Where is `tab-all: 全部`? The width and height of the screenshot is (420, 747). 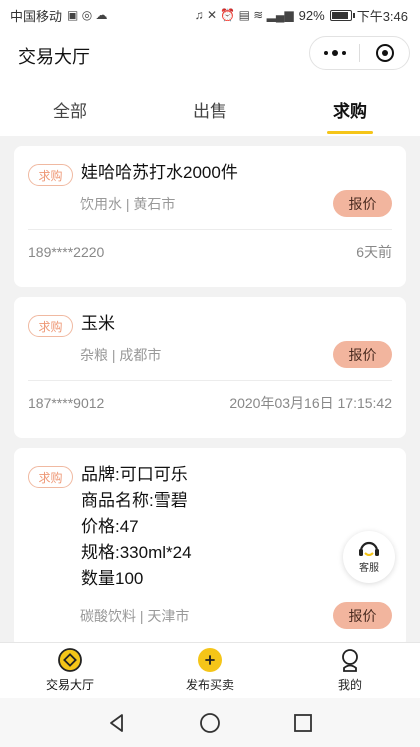
tab-all: 全部 is located at coordinates (70, 109).